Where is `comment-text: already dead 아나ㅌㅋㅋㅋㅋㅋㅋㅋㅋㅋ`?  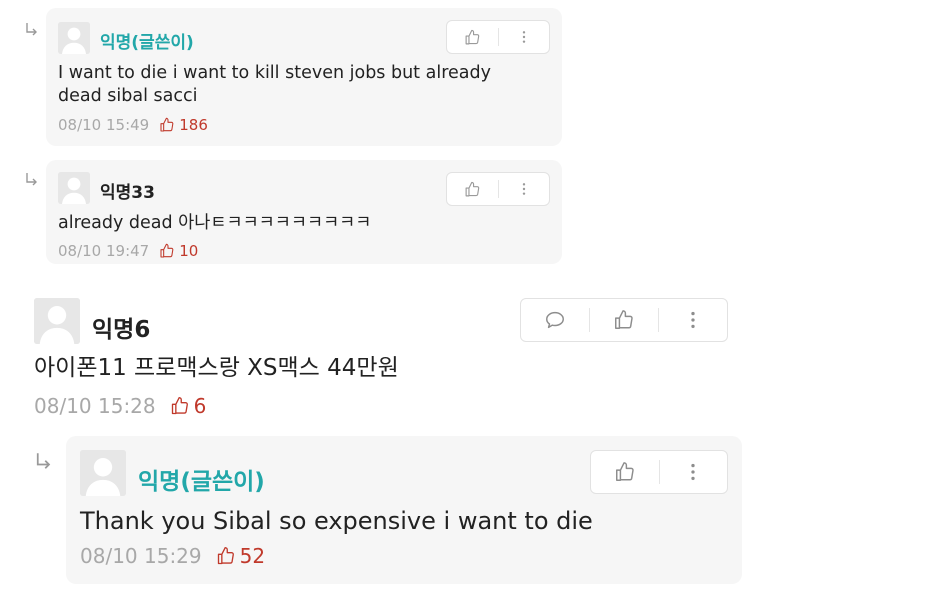 comment-text: already dead 아나ㅌㅋㅋㅋㅋㅋㅋㅋㅋㅋ is located at coordinates (215, 223).